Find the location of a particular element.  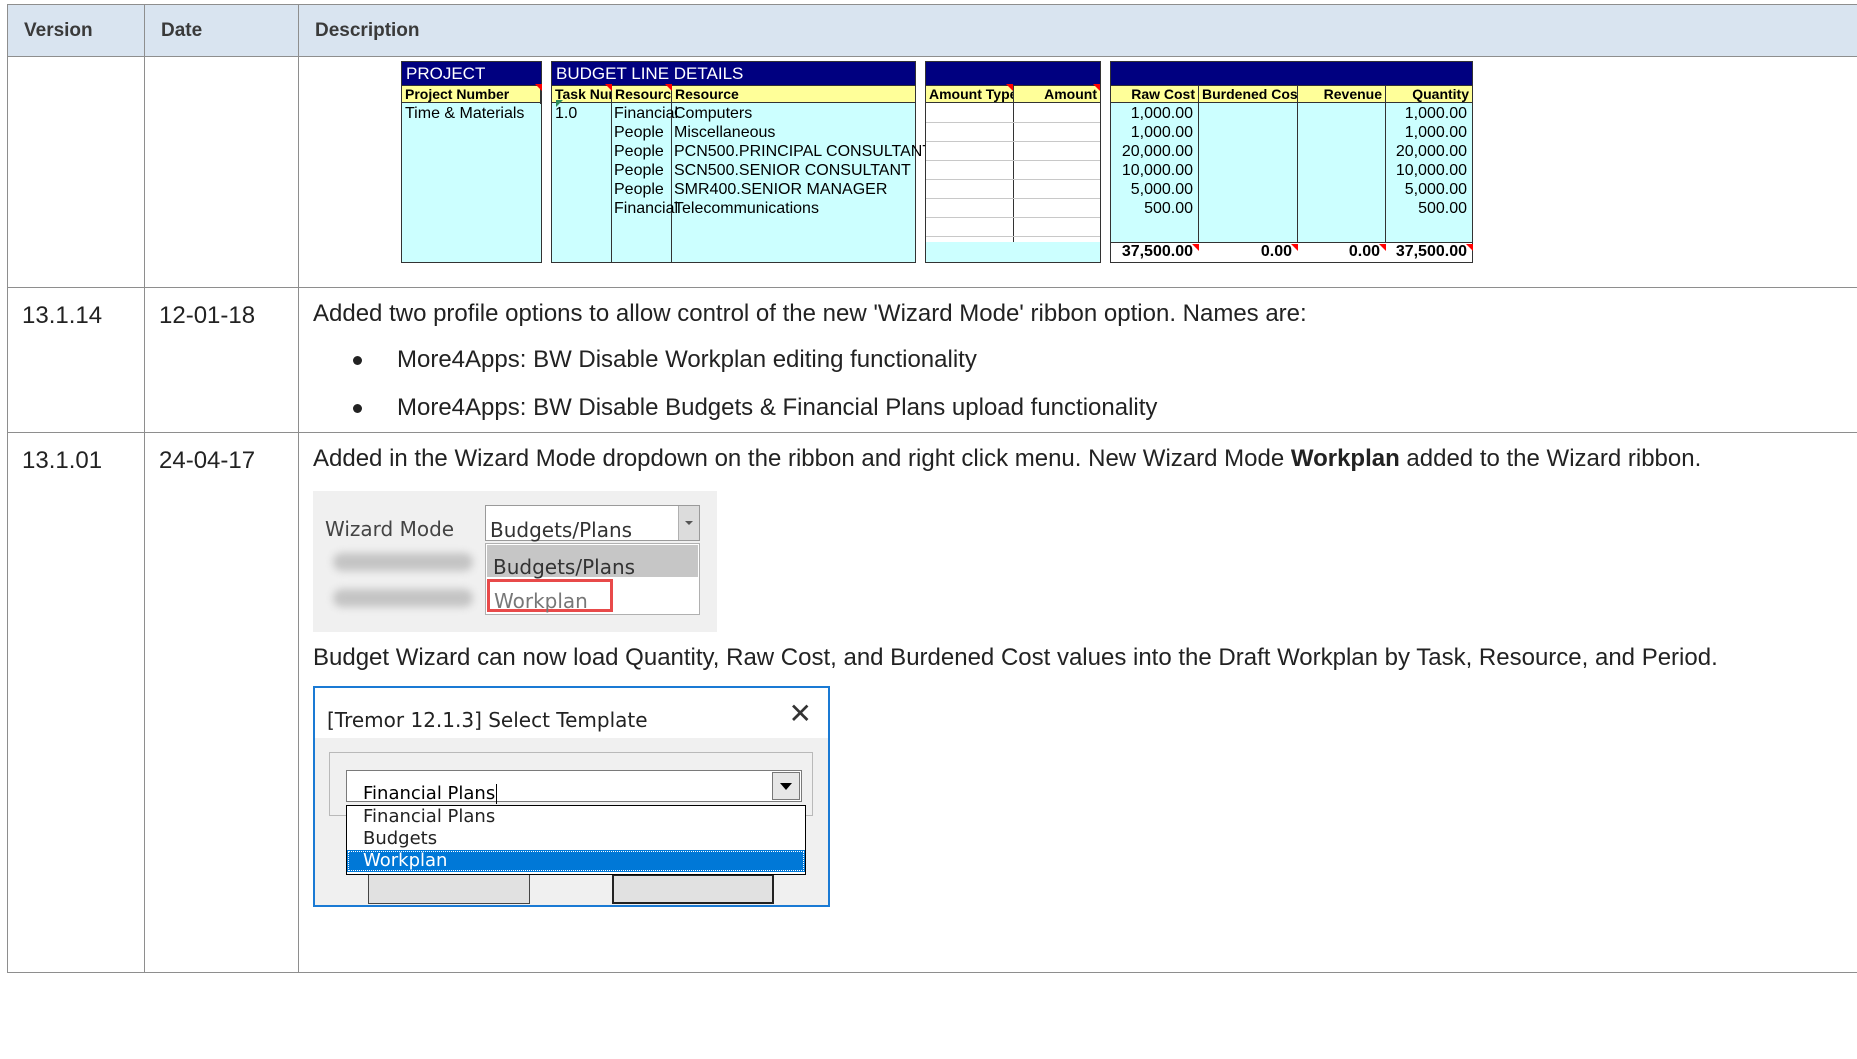

project-block-title: PROJECT is located at coordinates (471, 73).